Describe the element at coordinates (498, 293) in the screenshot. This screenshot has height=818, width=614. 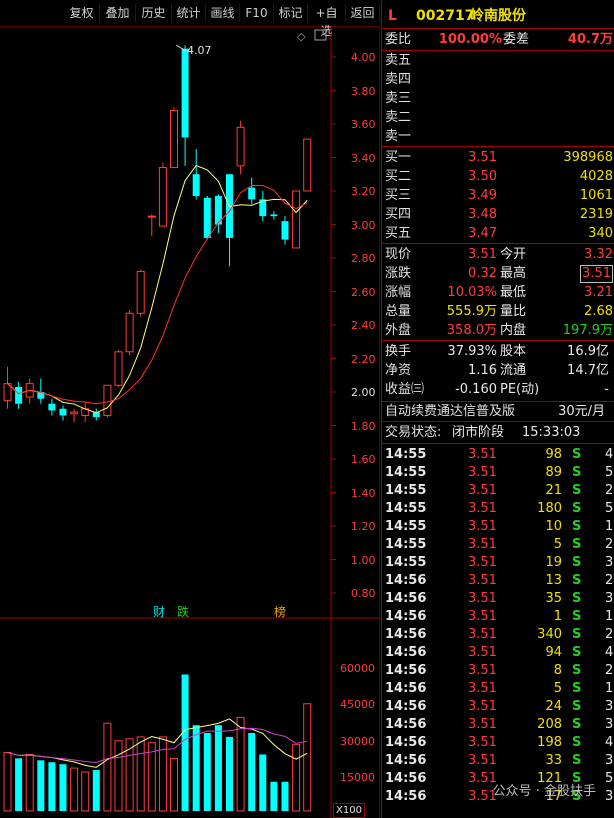
I see `quote-row: 涨幅 10.03% 最低 3.21` at that location.